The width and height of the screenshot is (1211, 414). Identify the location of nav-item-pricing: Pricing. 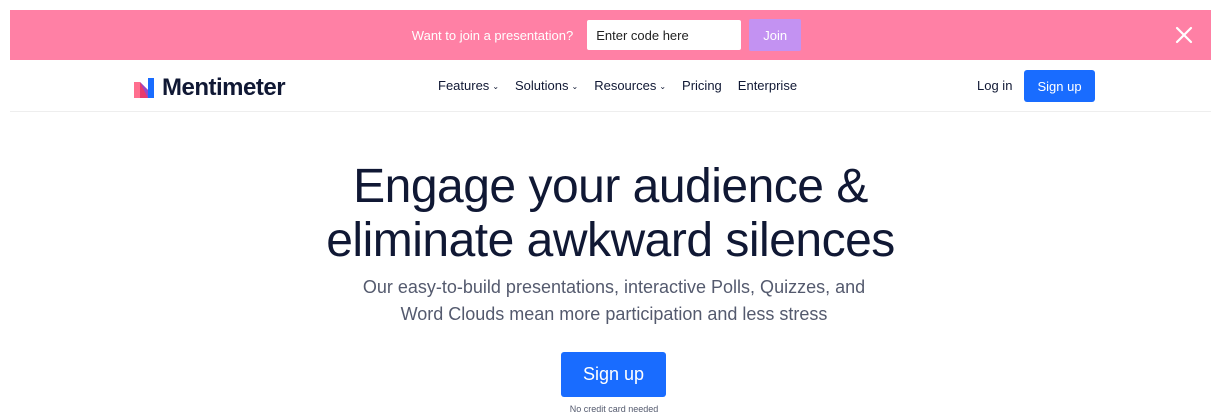
(702, 85).